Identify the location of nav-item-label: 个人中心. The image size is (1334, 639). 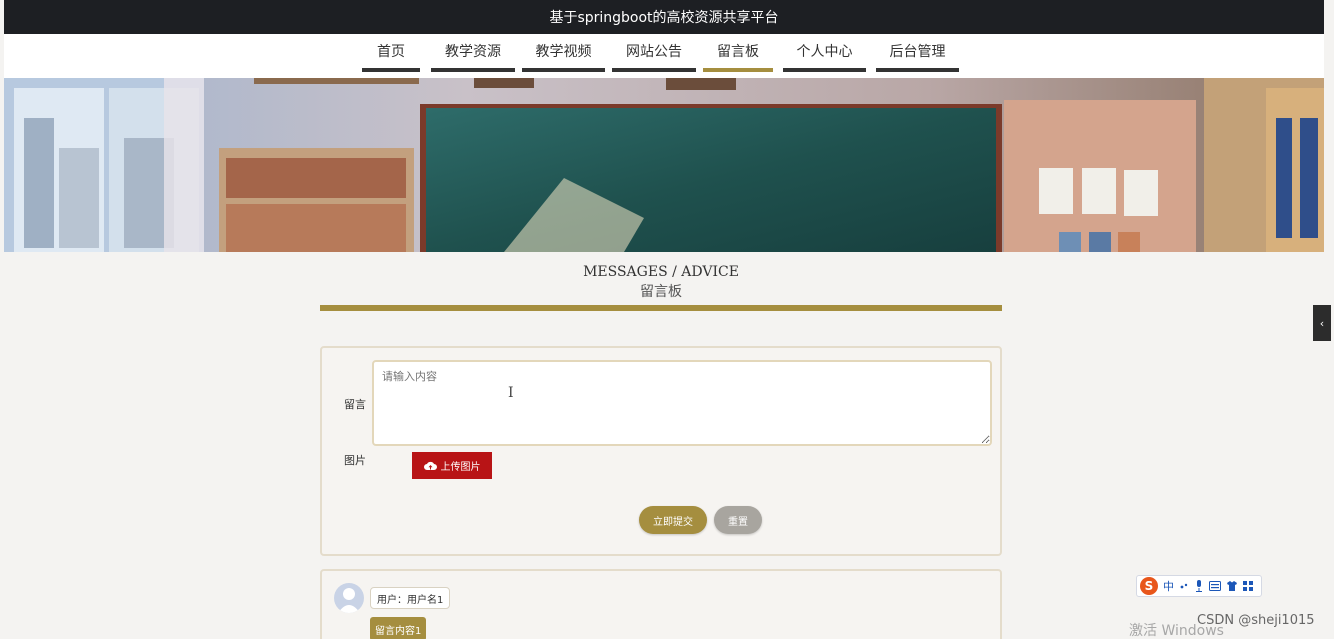
(824, 52).